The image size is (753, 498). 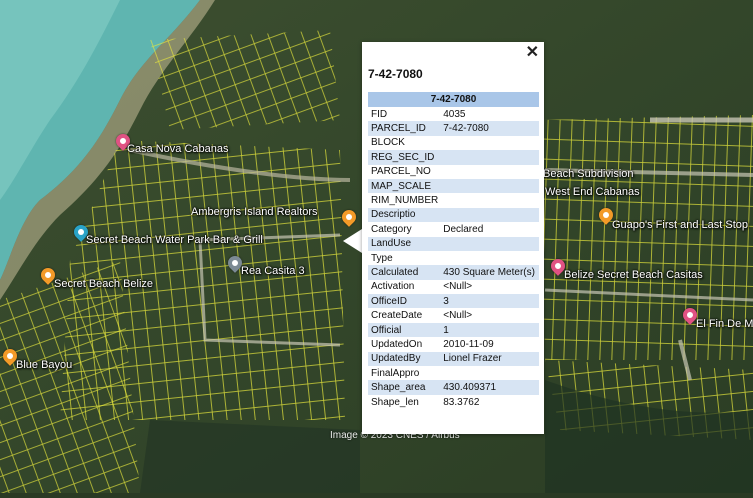 I want to click on attribute-key: UpdatedOn, so click(x=397, y=344).